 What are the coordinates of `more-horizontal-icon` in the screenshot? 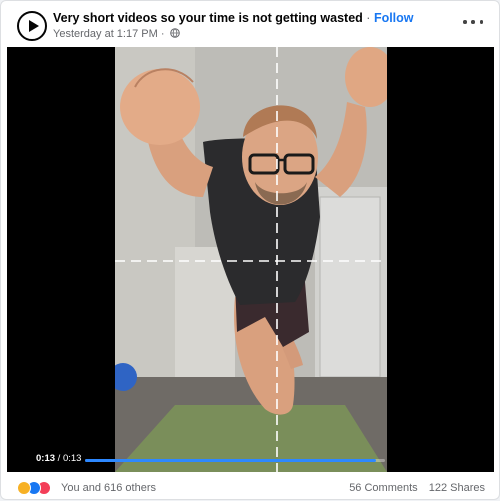 It's located at (473, 22).